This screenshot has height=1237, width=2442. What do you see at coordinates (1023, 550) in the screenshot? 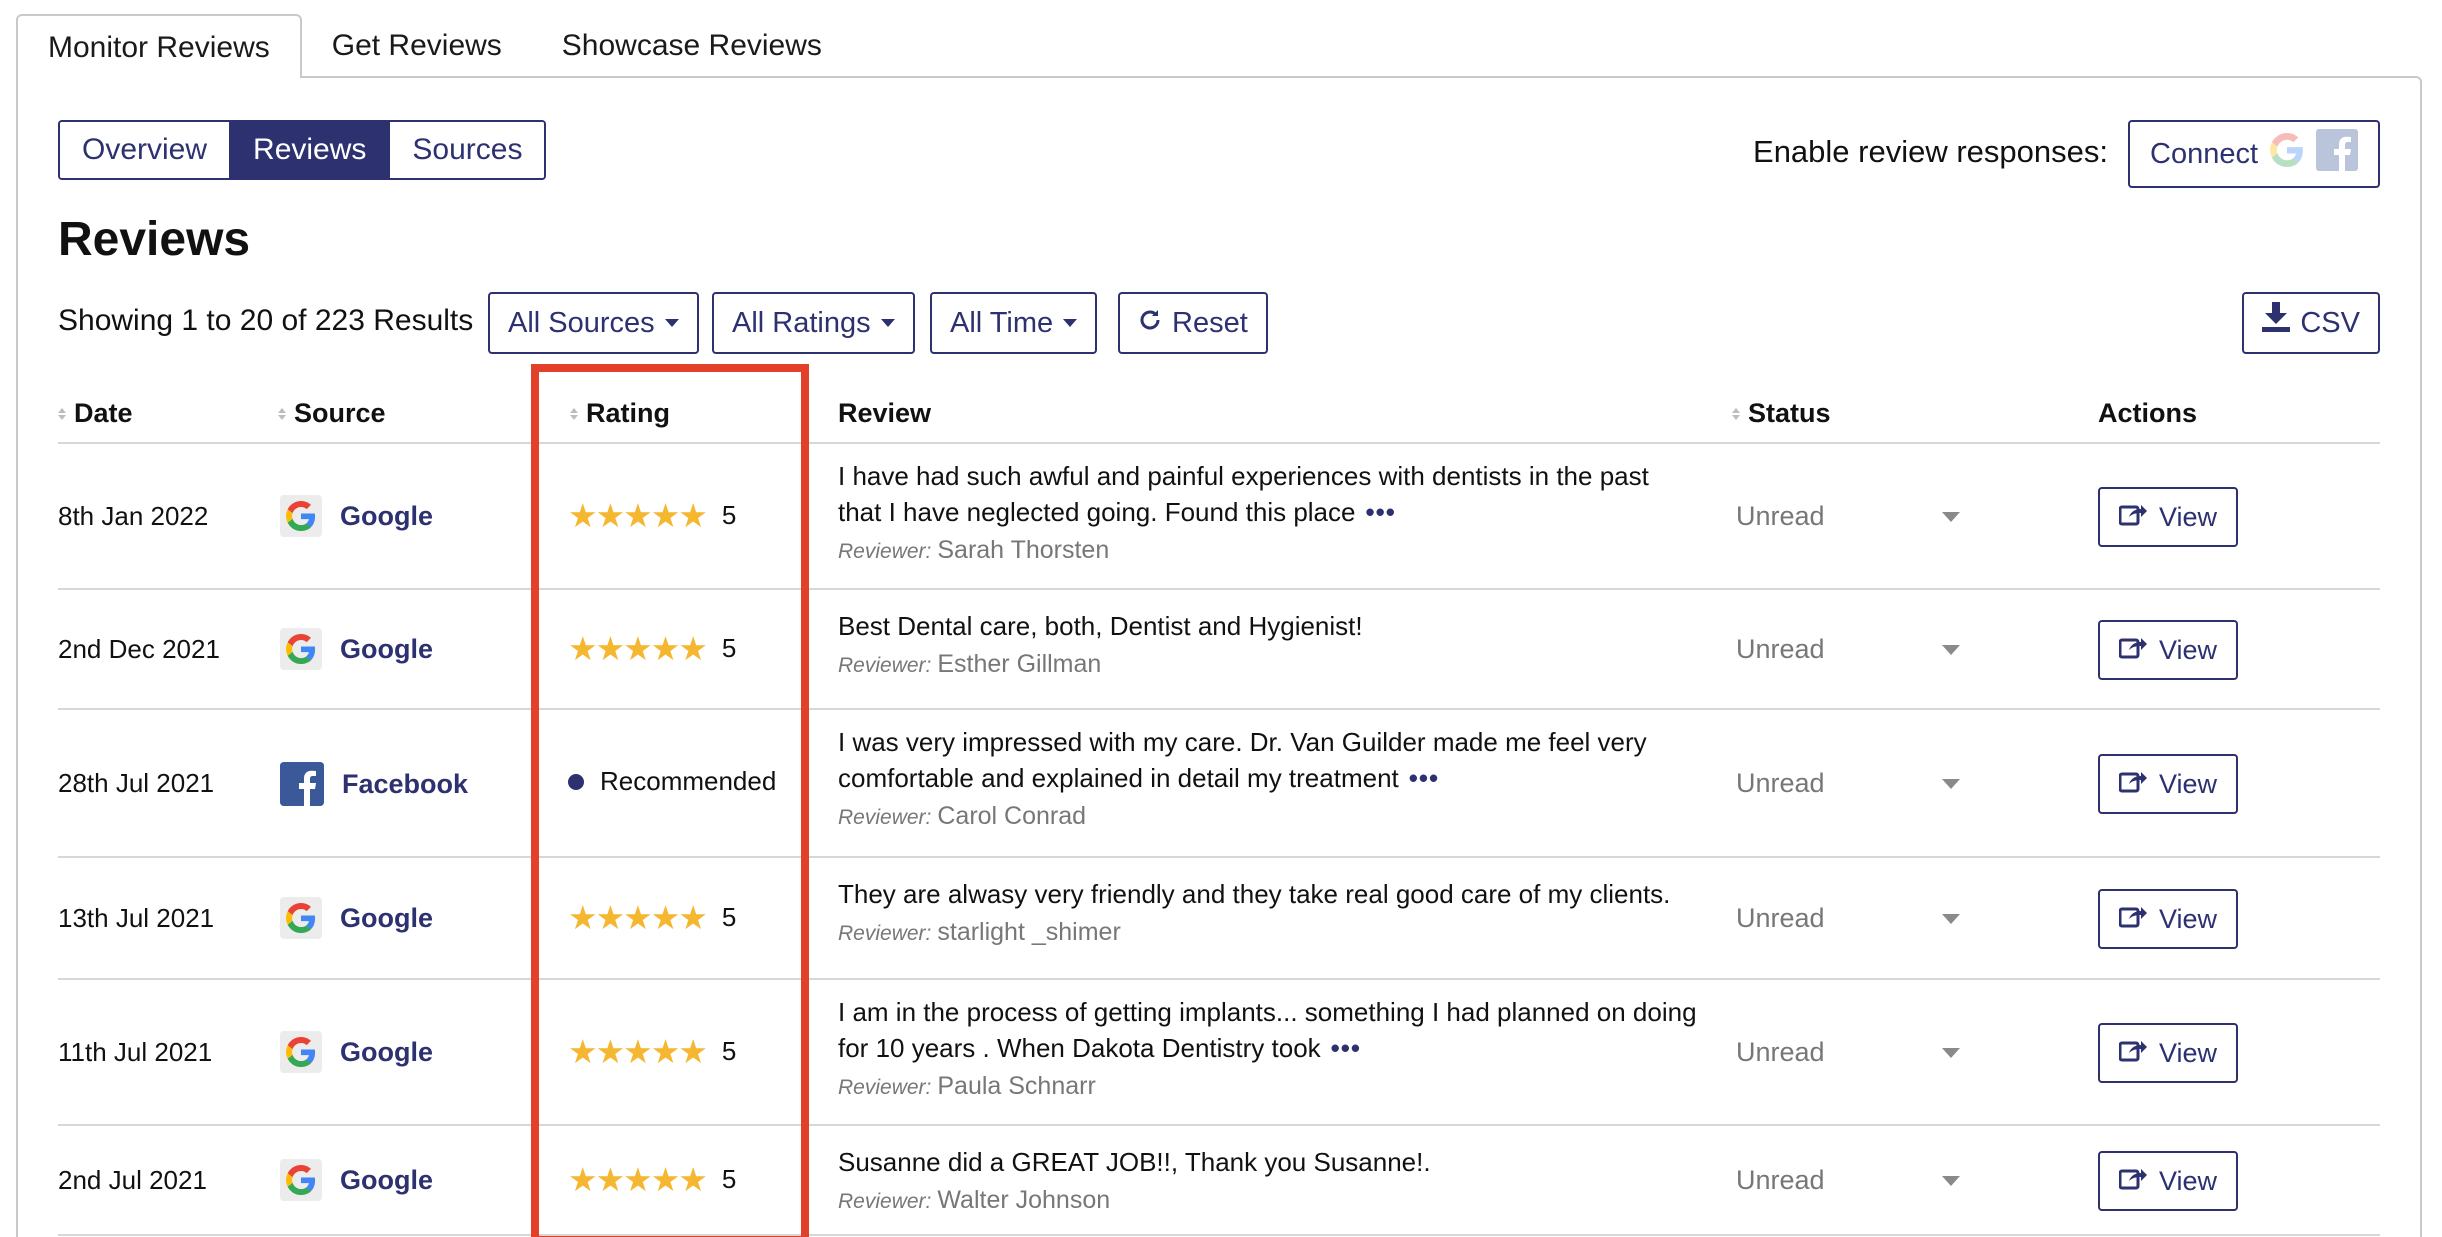
I see `reviewer-name: Sarah Thorsten` at bounding box center [1023, 550].